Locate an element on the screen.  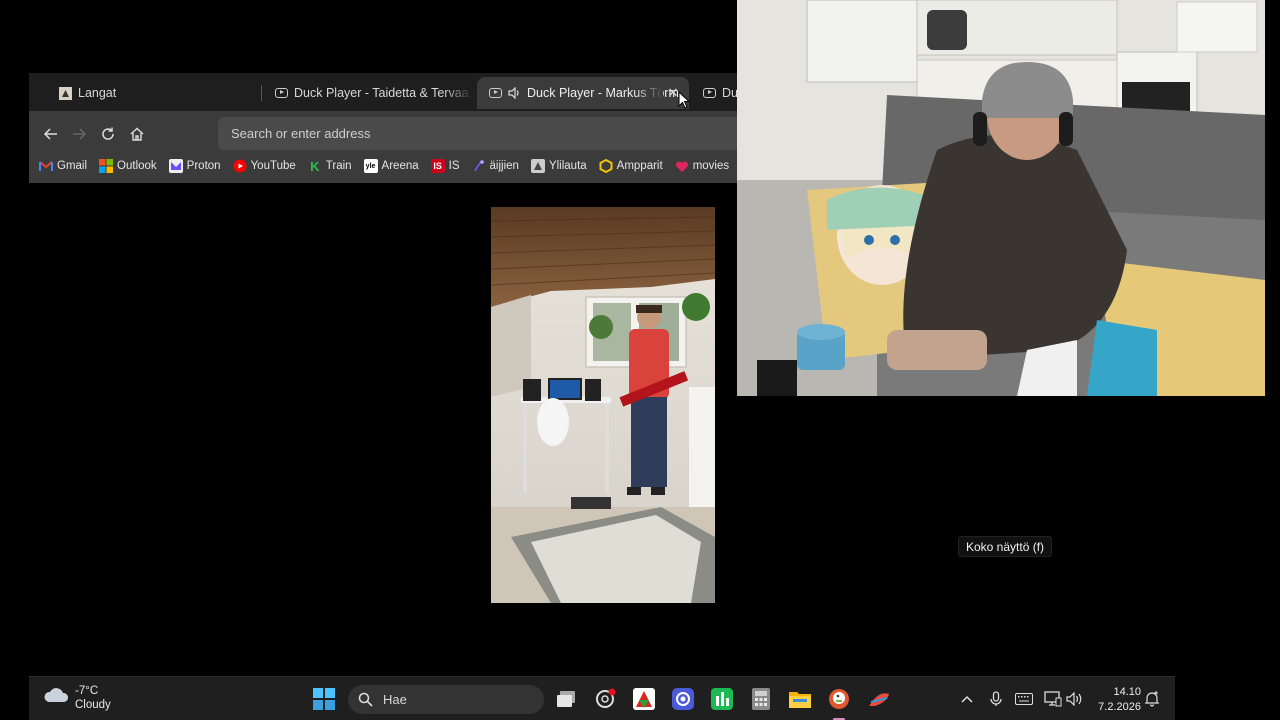
tab-label: Duc is located at coordinates (729, 93).